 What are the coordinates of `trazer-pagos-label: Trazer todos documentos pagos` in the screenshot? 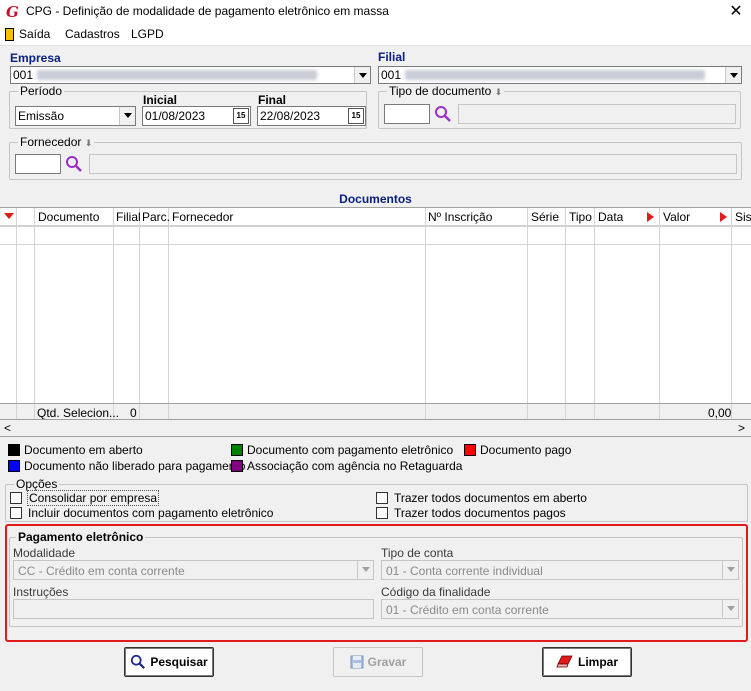 It's located at (480, 513).